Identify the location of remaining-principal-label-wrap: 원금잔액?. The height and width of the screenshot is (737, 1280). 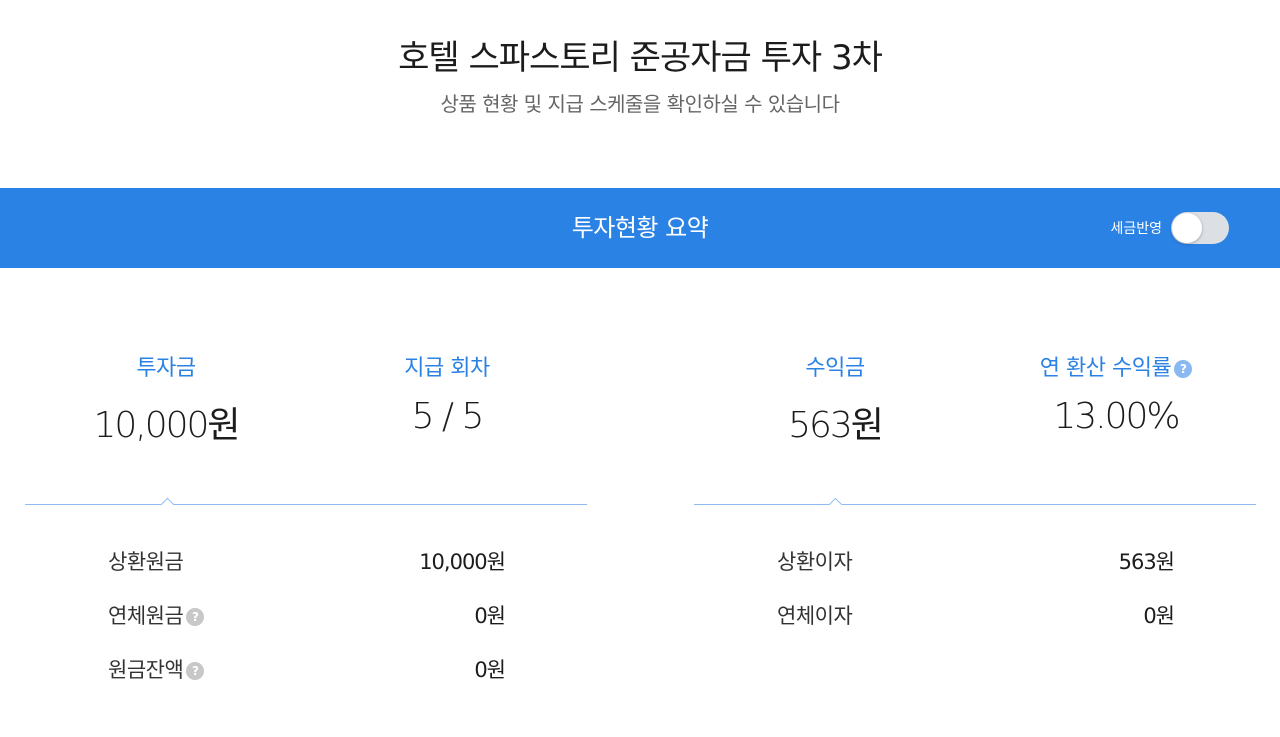
(156, 669).